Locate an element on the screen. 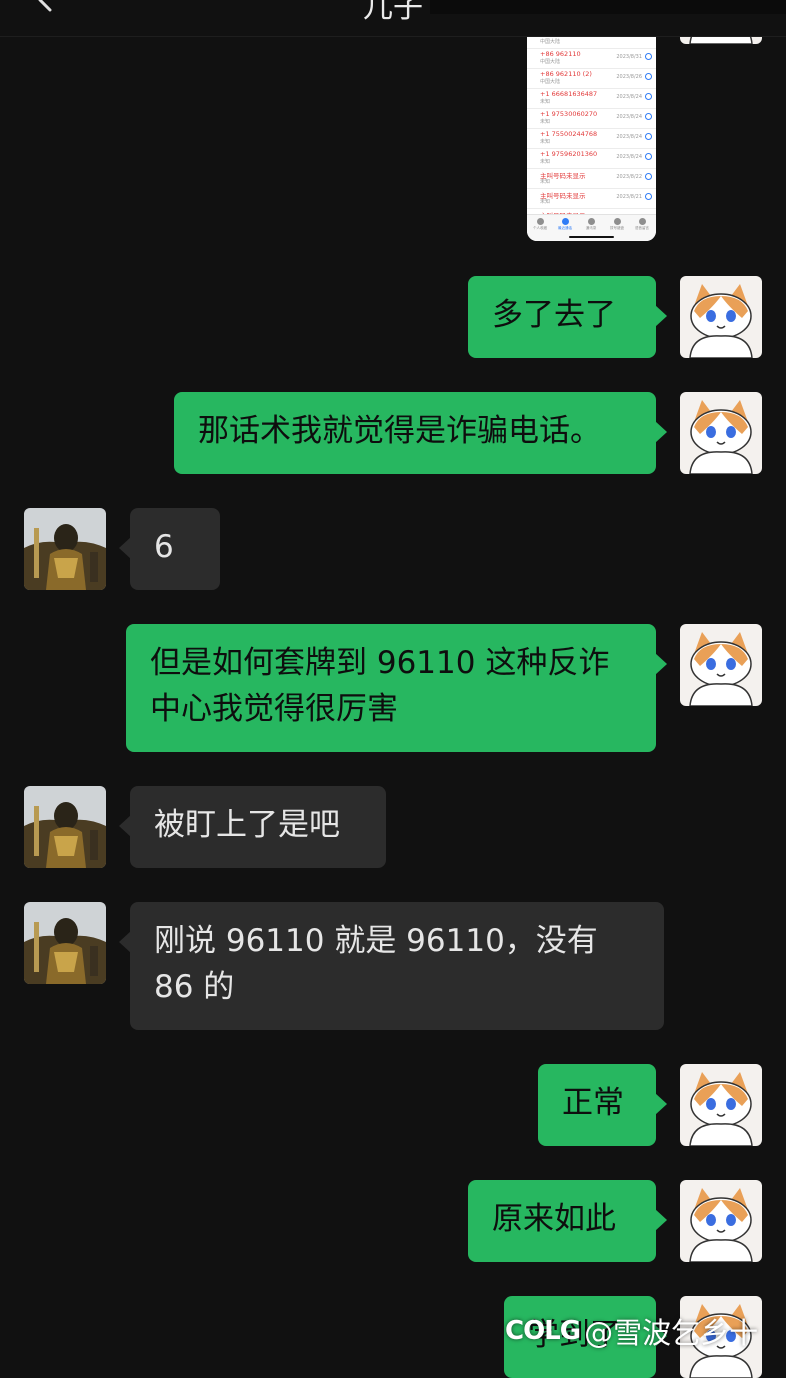 The height and width of the screenshot is (1378, 786). call-row: +1 97596201360 未知 2023/8/24 is located at coordinates (591, 158).